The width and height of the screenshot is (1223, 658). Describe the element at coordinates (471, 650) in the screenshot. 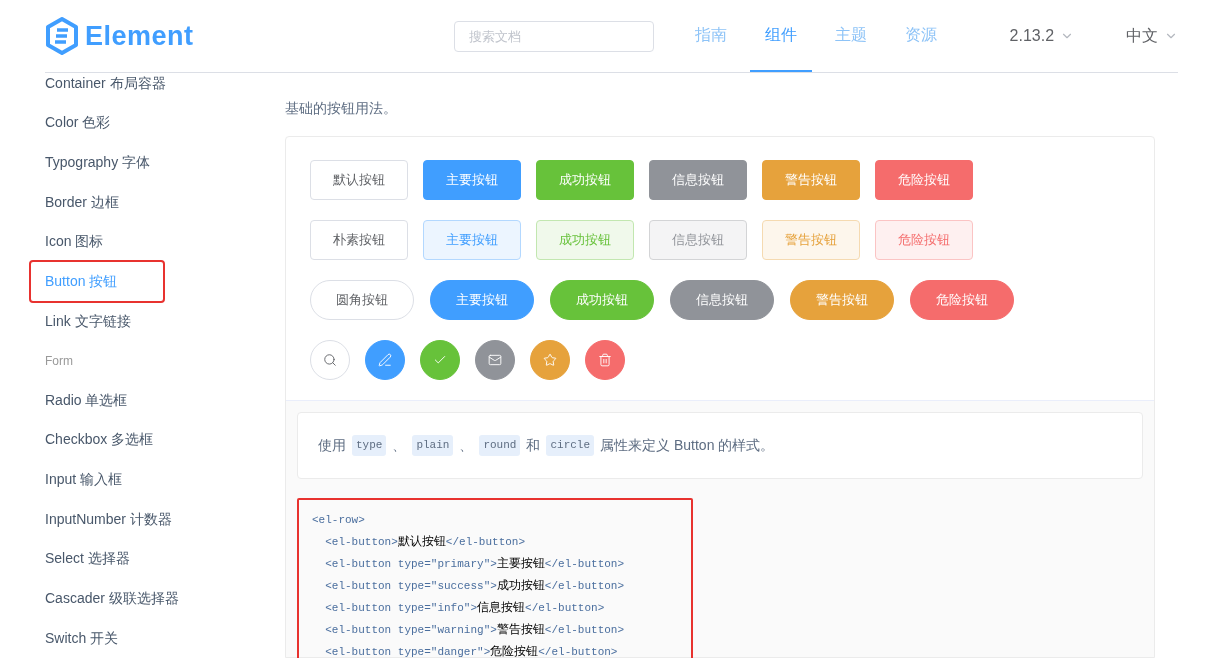

I see `code-line: <el-button type="danger">危险按钮</el-button>` at that location.